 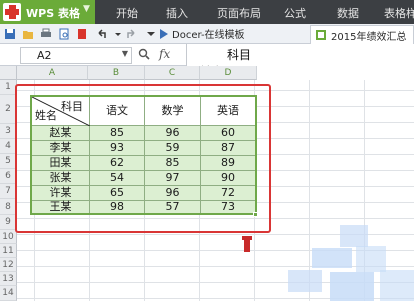 I want to click on customize-toolbar-icon, so click(x=151, y=34).